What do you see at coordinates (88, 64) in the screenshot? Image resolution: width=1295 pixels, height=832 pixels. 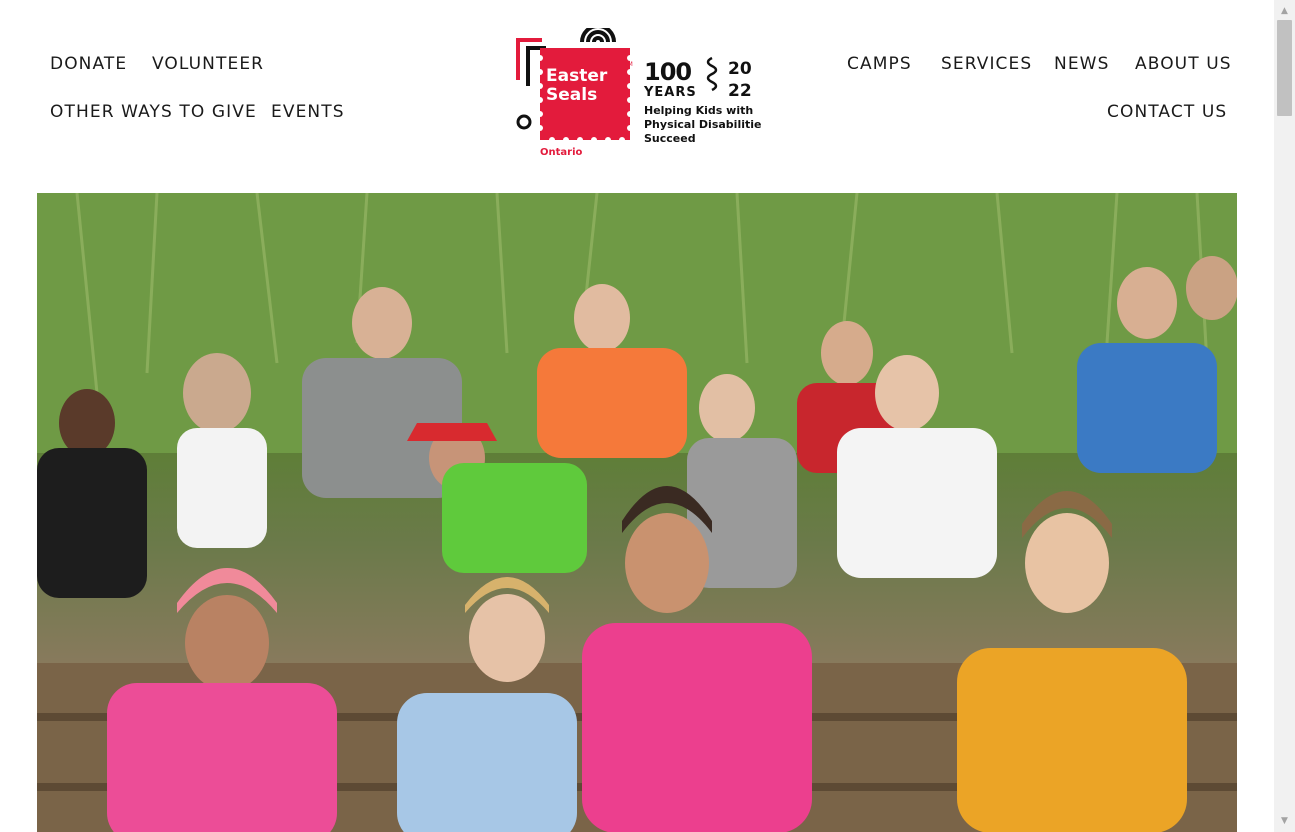 I see `nav-donate: DONATE` at bounding box center [88, 64].